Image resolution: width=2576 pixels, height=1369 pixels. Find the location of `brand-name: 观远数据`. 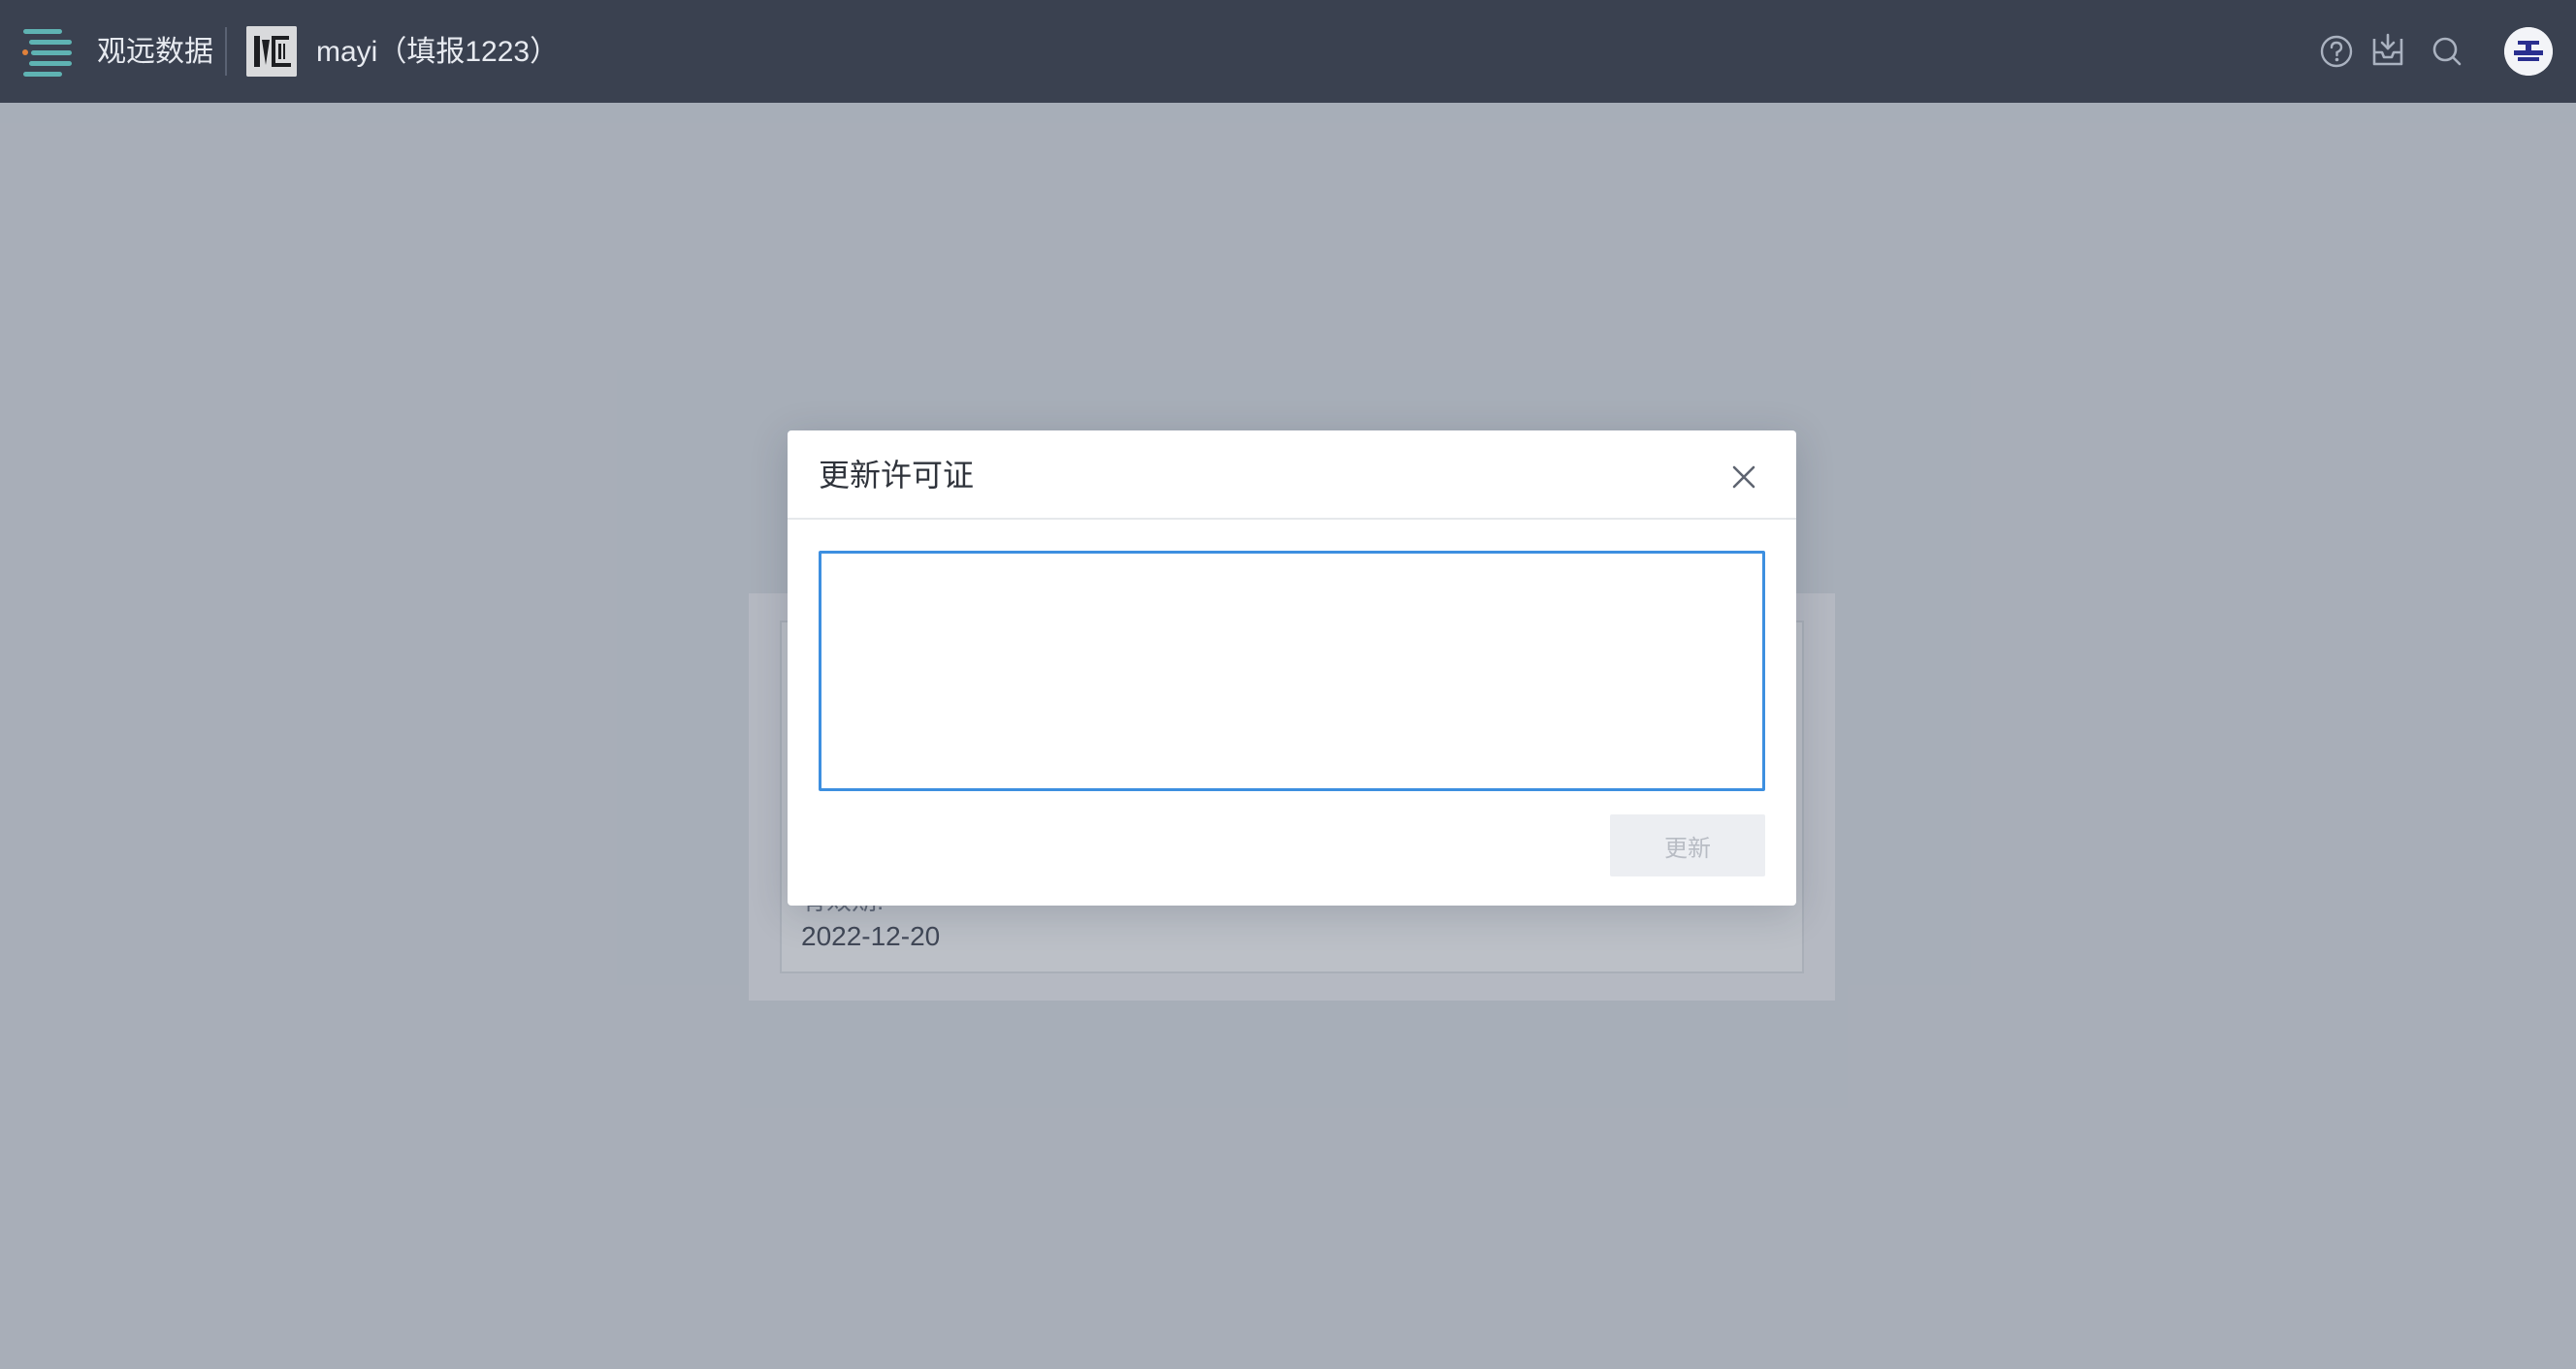

brand-name: 观远数据 is located at coordinates (155, 52).